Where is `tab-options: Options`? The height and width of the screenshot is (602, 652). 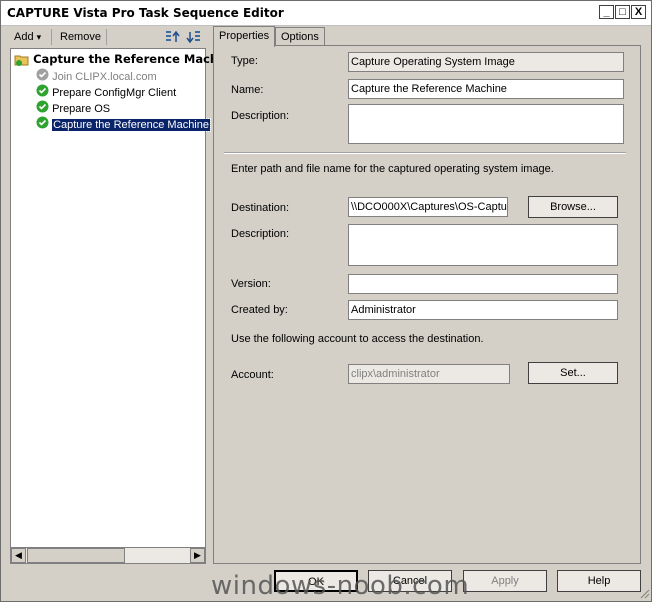 tab-options: Options is located at coordinates (300, 36).